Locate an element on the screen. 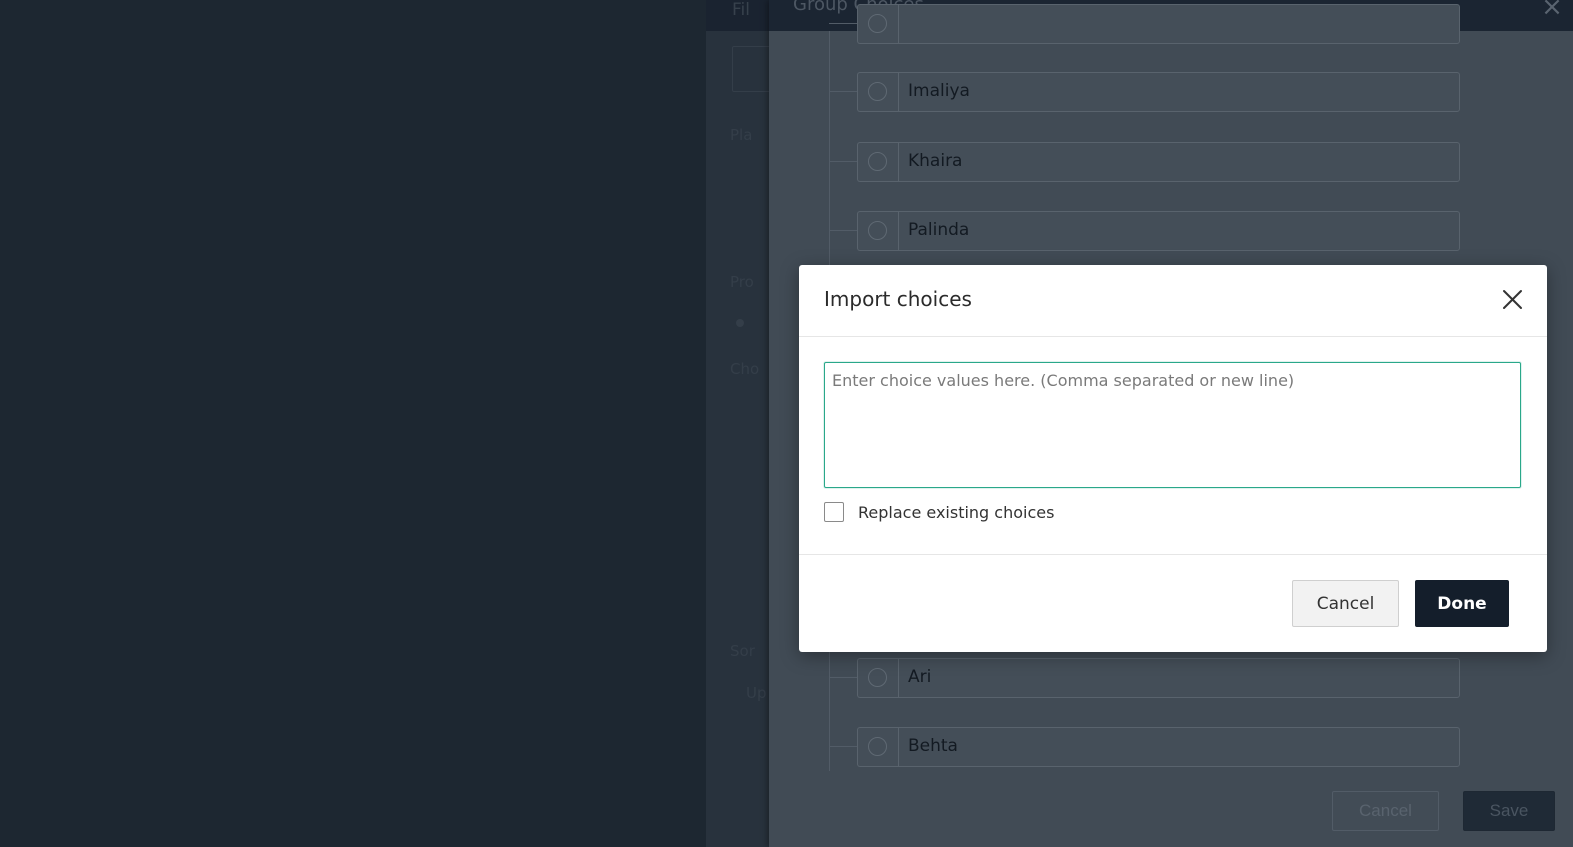  replace-existing-checkbox is located at coordinates (834, 512).